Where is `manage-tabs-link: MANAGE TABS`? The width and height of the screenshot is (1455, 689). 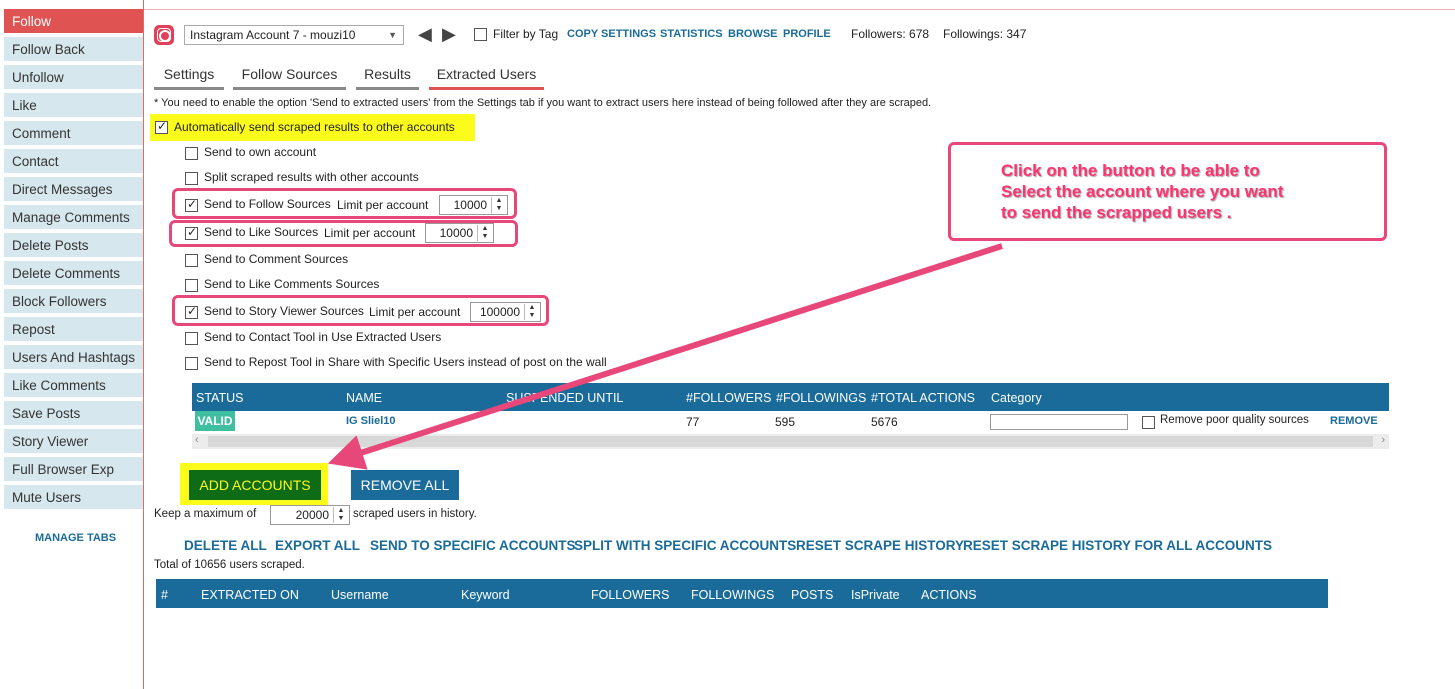
manage-tabs-link: MANAGE TABS is located at coordinates (75, 538).